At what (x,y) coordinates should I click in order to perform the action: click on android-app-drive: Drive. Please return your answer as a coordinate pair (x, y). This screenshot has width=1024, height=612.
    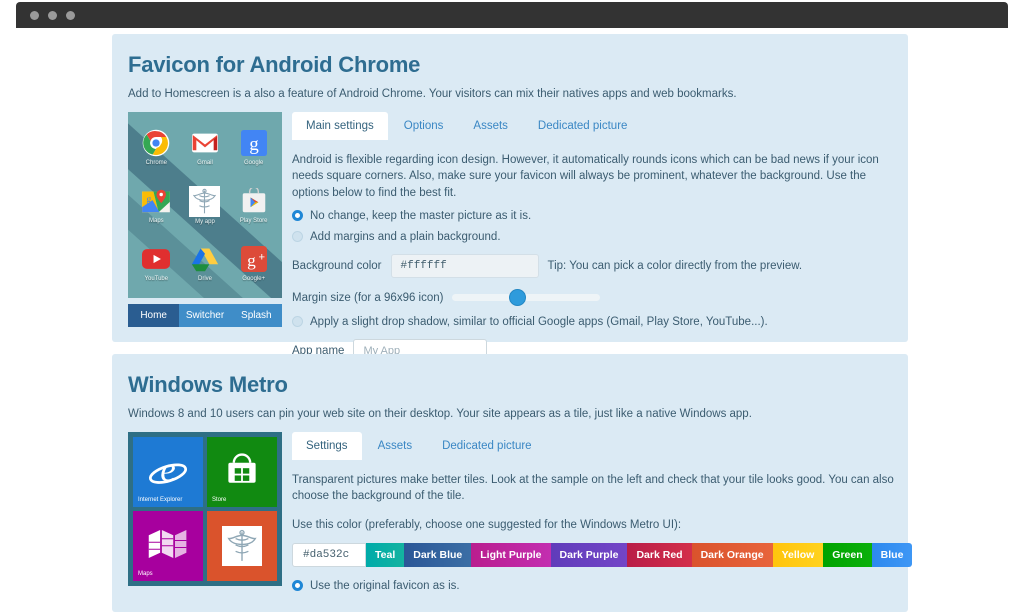
    Looking at the image, I should click on (205, 263).